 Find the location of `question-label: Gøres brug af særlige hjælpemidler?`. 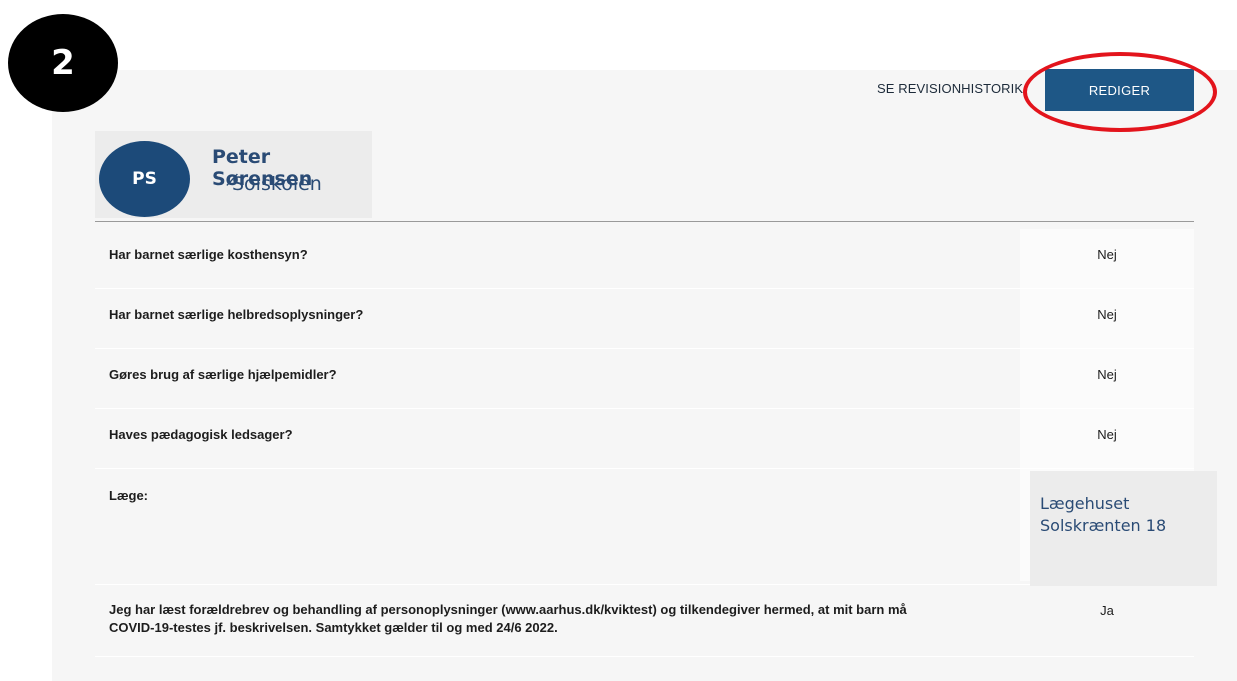

question-label: Gøres brug af særlige hjælpemidler? is located at coordinates (223, 374).